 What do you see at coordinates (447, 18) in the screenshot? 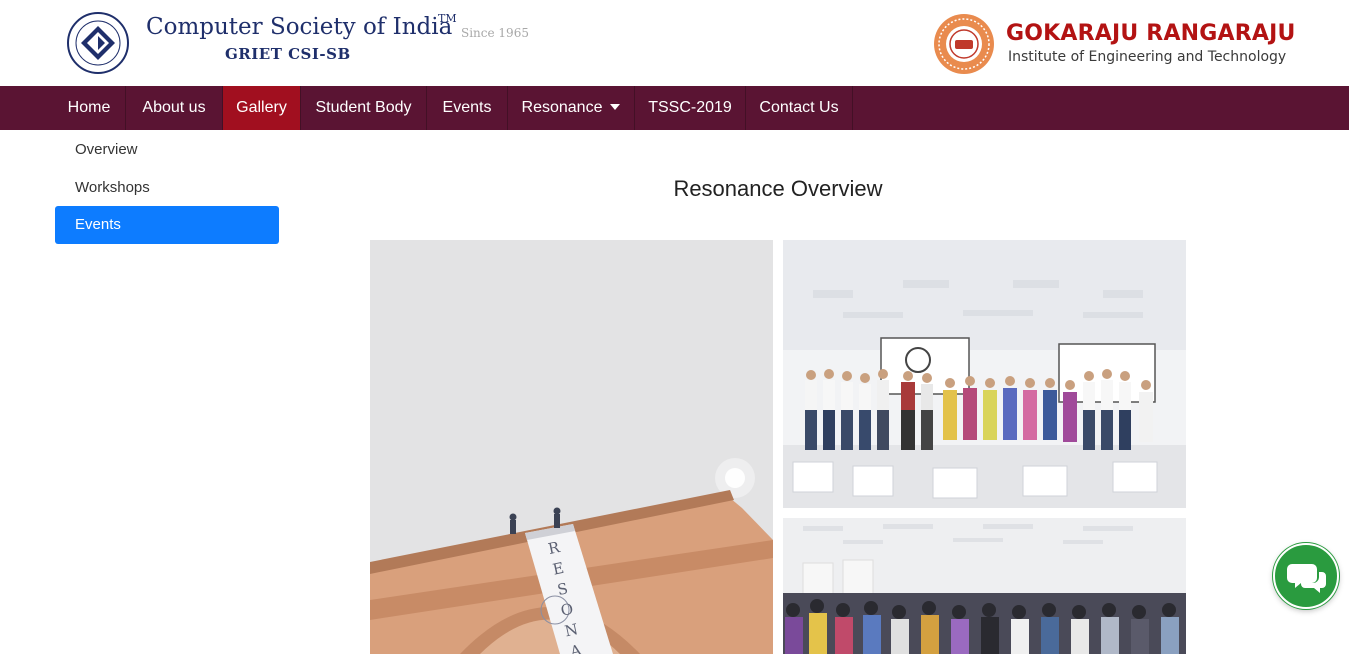
I see `trademark-mark: TM` at bounding box center [447, 18].